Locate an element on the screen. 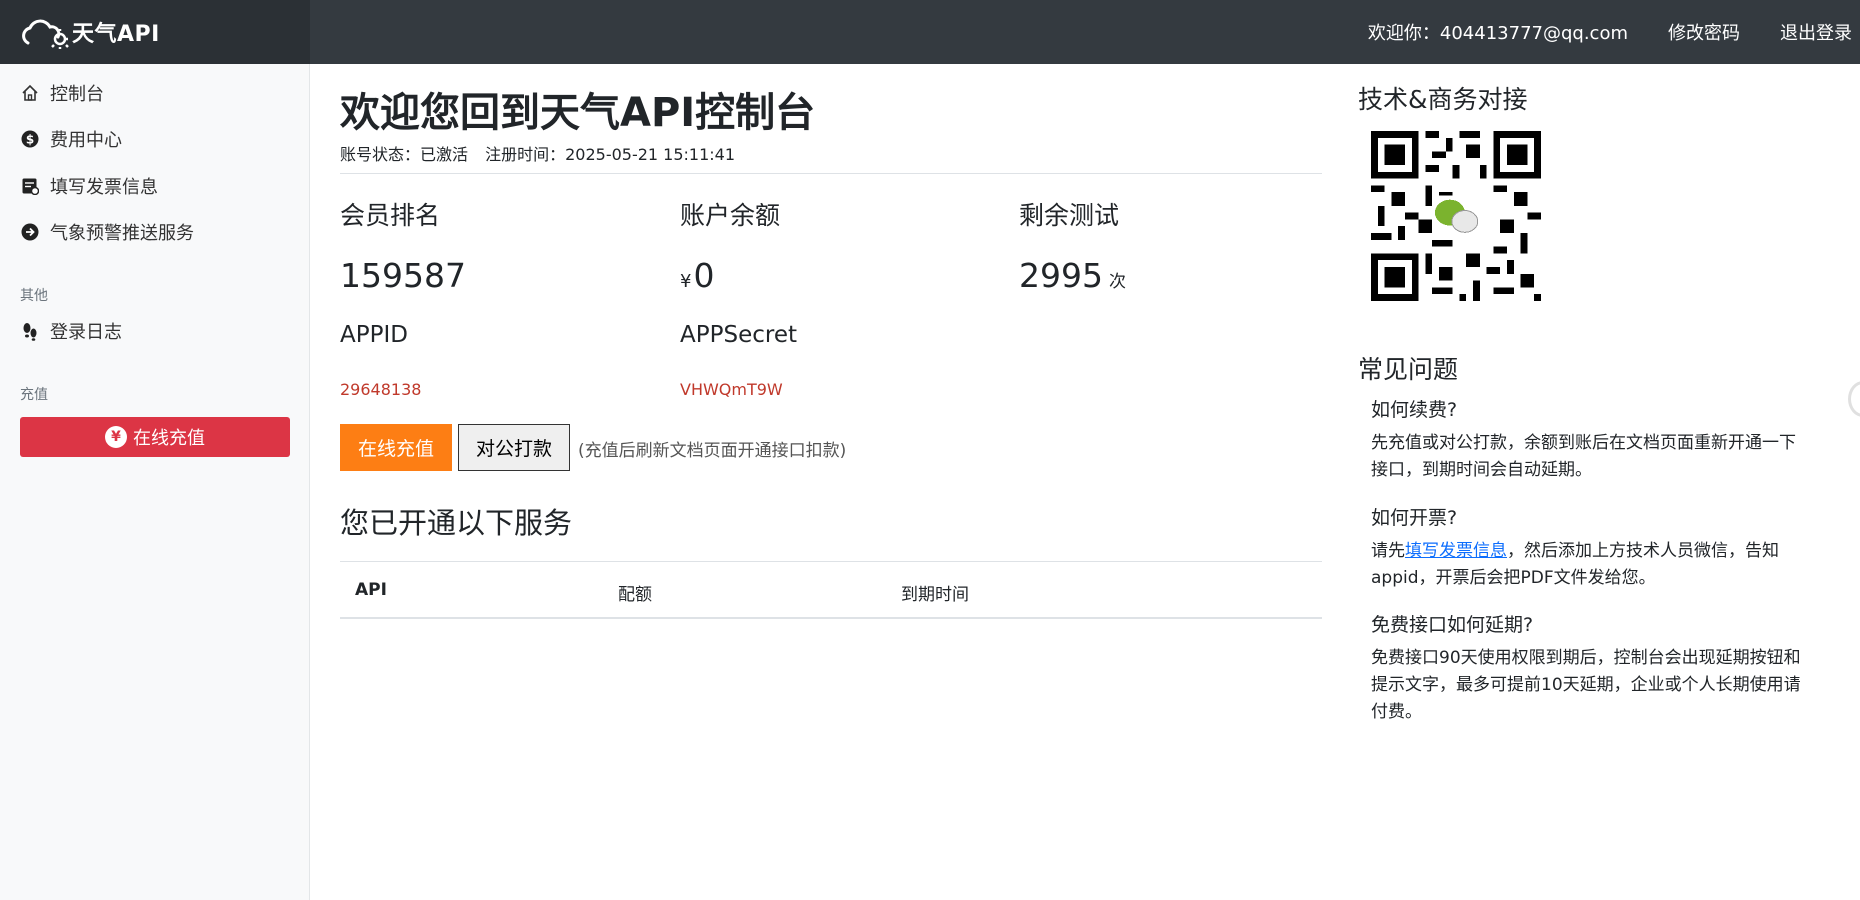 The width and height of the screenshot is (1860, 900). faq-question: 如何续费? is located at coordinates (1414, 410).